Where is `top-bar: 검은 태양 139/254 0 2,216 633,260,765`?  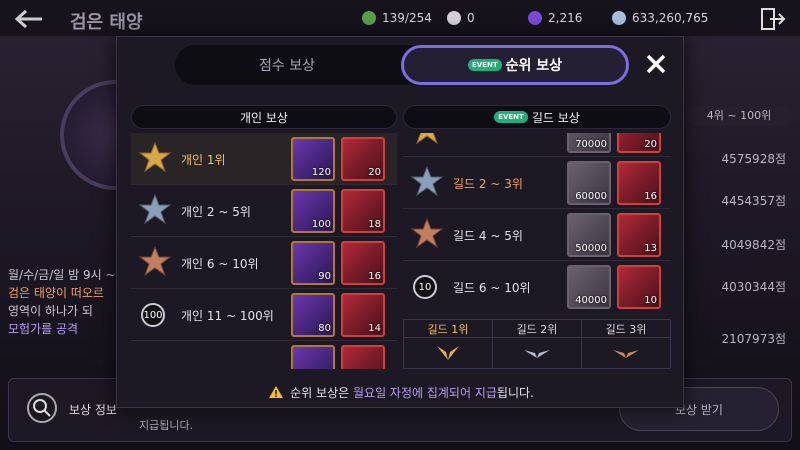
top-bar: 검은 태양 139/254 0 2,216 633,260,765 is located at coordinates (400, 18).